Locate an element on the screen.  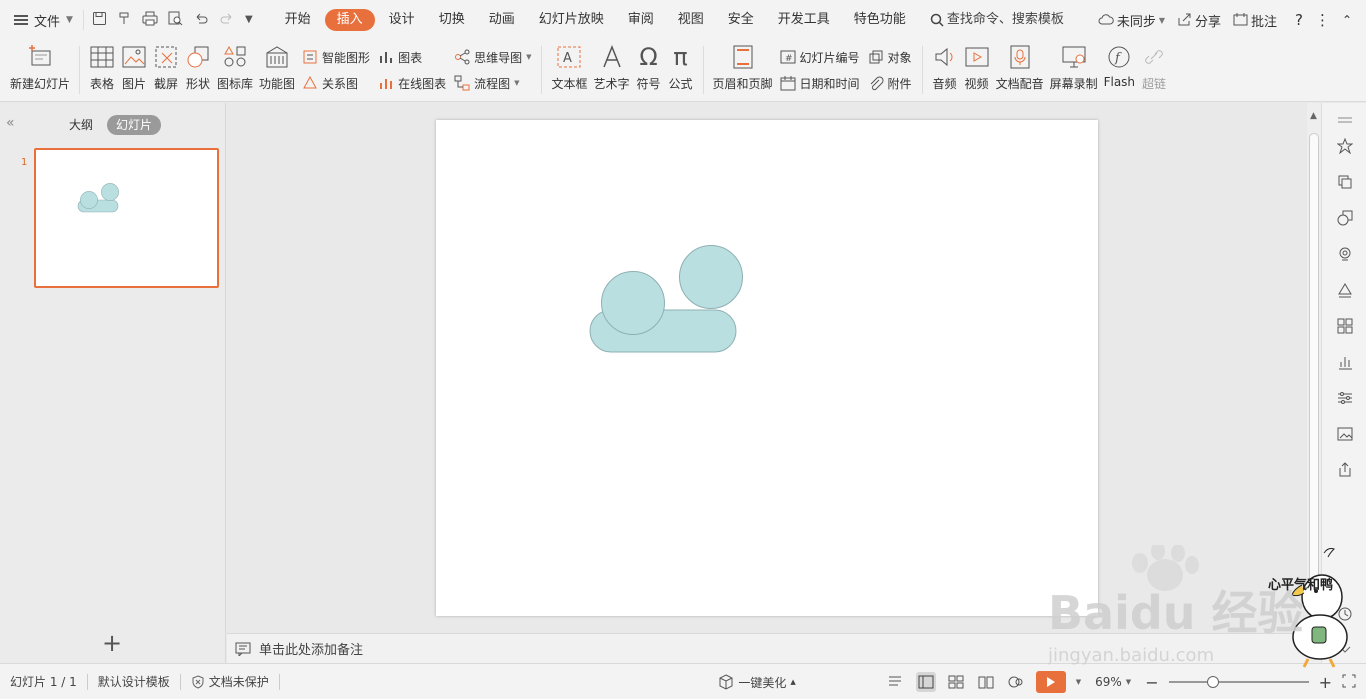
icon-library-button: 图标库 is located at coordinates (235, 70).